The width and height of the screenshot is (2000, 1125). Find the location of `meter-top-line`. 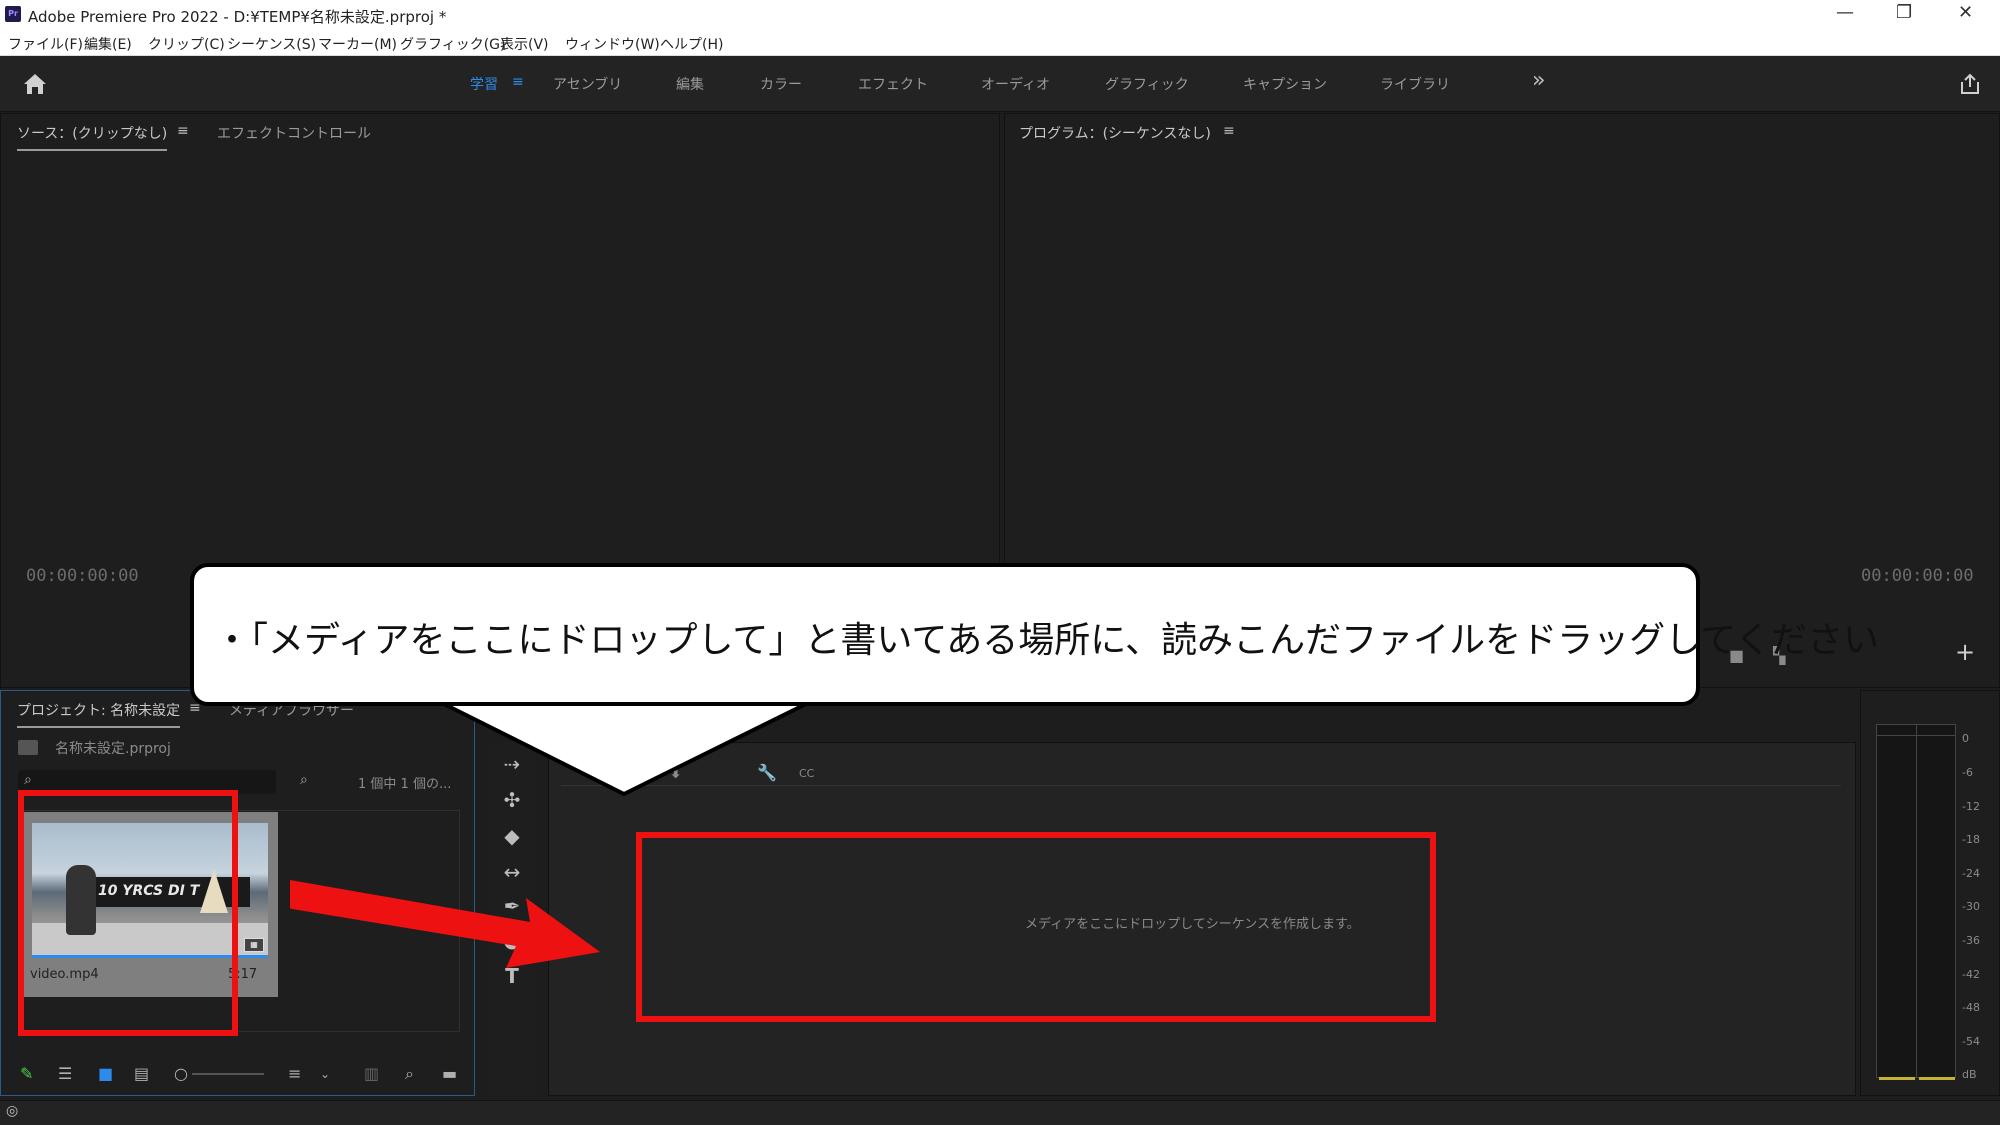

meter-top-line is located at coordinates (1916, 735).